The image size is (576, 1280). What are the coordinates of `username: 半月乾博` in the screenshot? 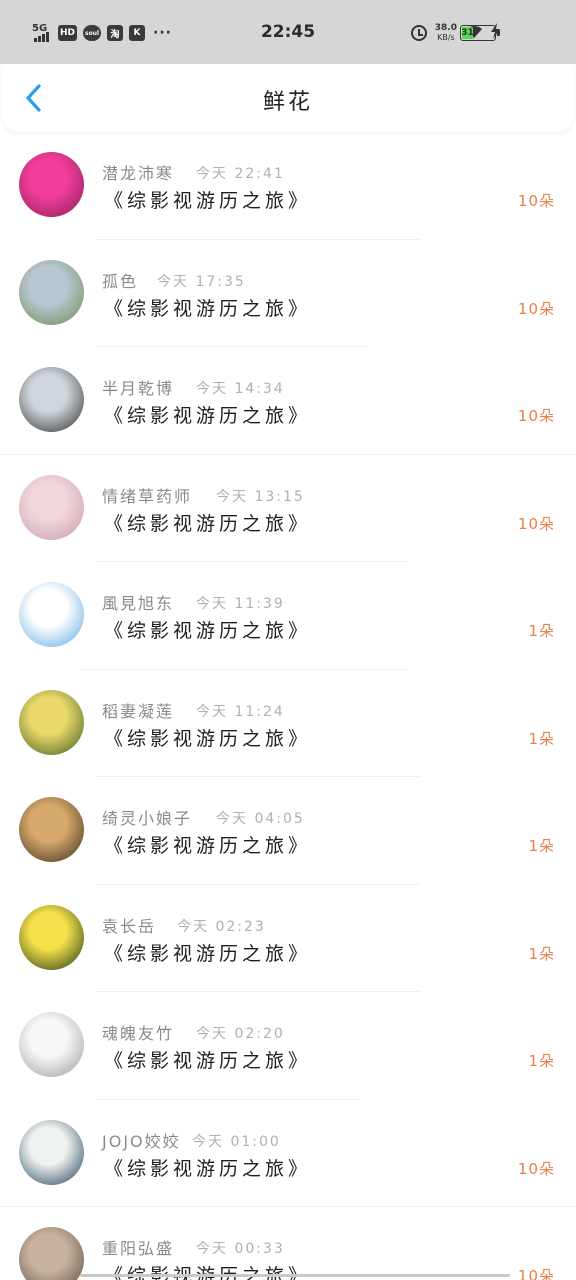 It's located at (138, 387).